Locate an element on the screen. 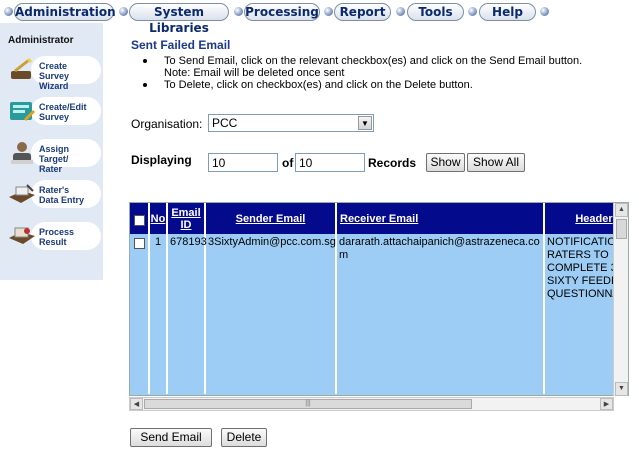 The height and width of the screenshot is (450, 639). instruction-note: Note: Email will be deleted once sent is located at coordinates (362, 73).